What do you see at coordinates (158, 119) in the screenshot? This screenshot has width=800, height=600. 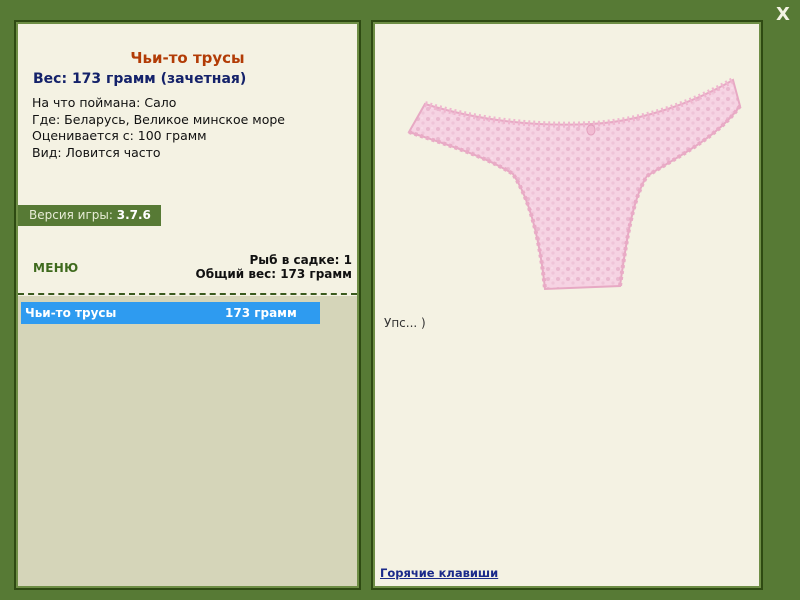 I see `info-location: Где: Беларусь, Великое минское море` at bounding box center [158, 119].